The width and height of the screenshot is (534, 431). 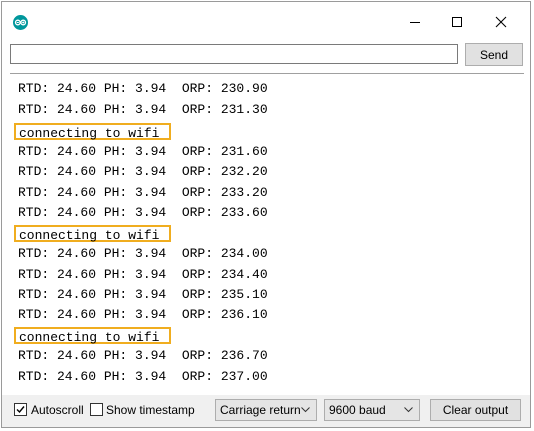 I want to click on output-line: RTD: 24.60 PH: 3.94 ORP: 230.90, so click(x=143, y=88).